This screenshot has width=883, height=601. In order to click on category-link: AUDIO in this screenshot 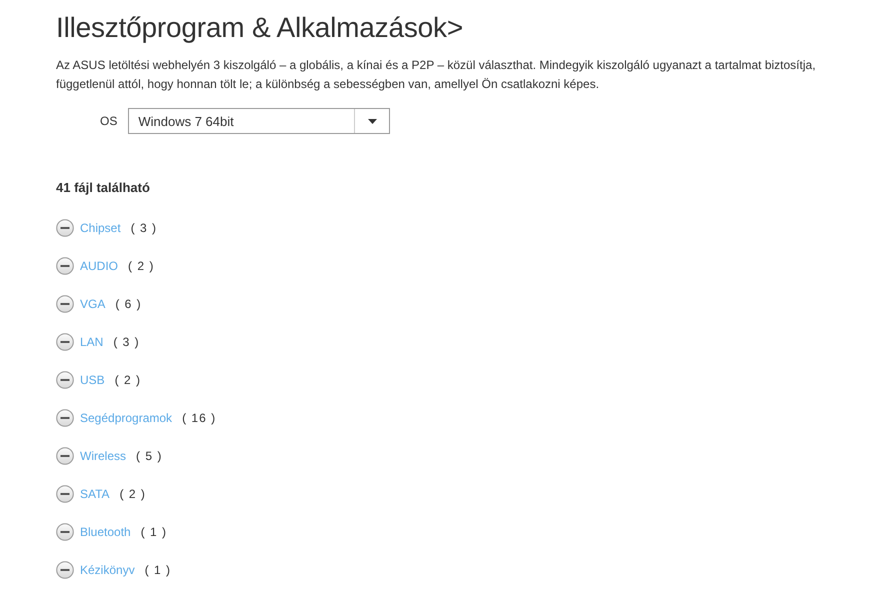, I will do `click(99, 266)`.